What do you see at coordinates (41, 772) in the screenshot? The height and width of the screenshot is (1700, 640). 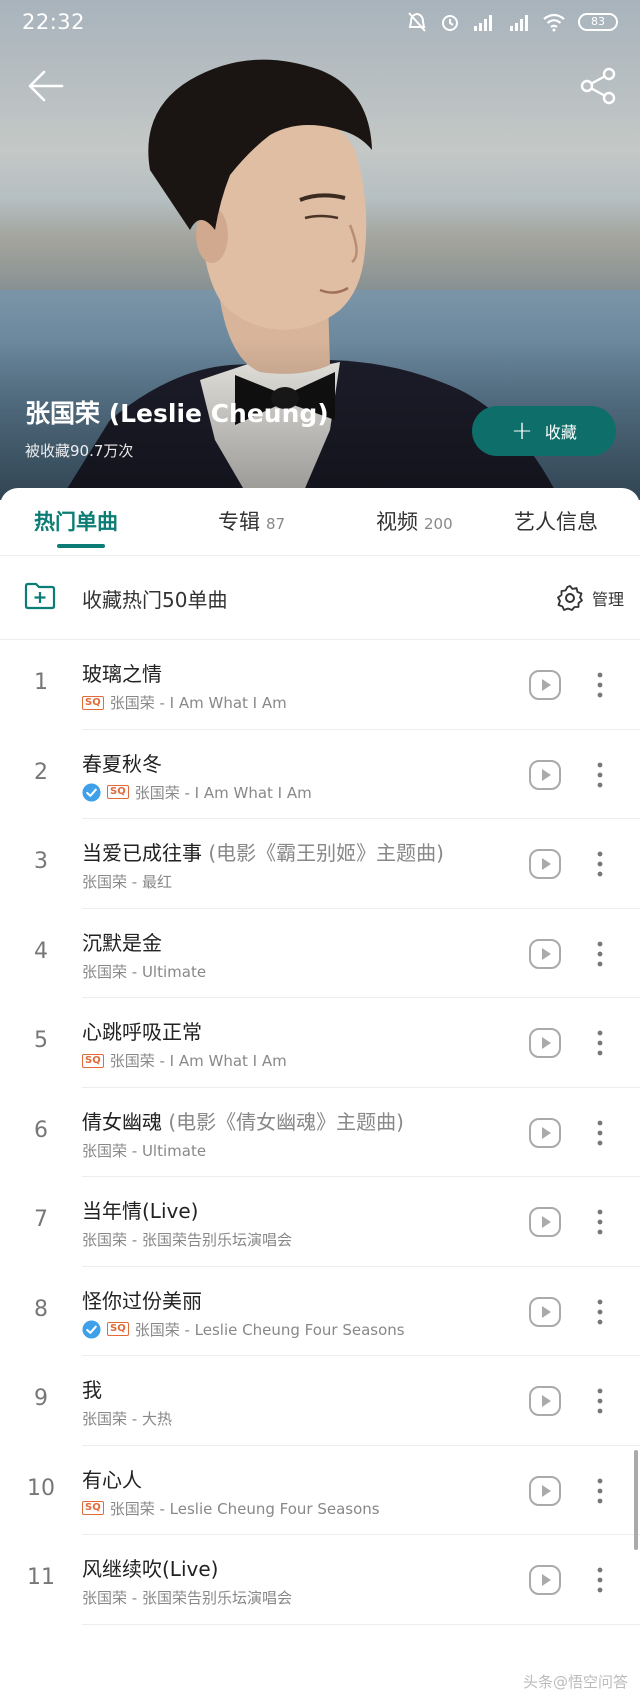 I see `song-rank: 2` at bounding box center [41, 772].